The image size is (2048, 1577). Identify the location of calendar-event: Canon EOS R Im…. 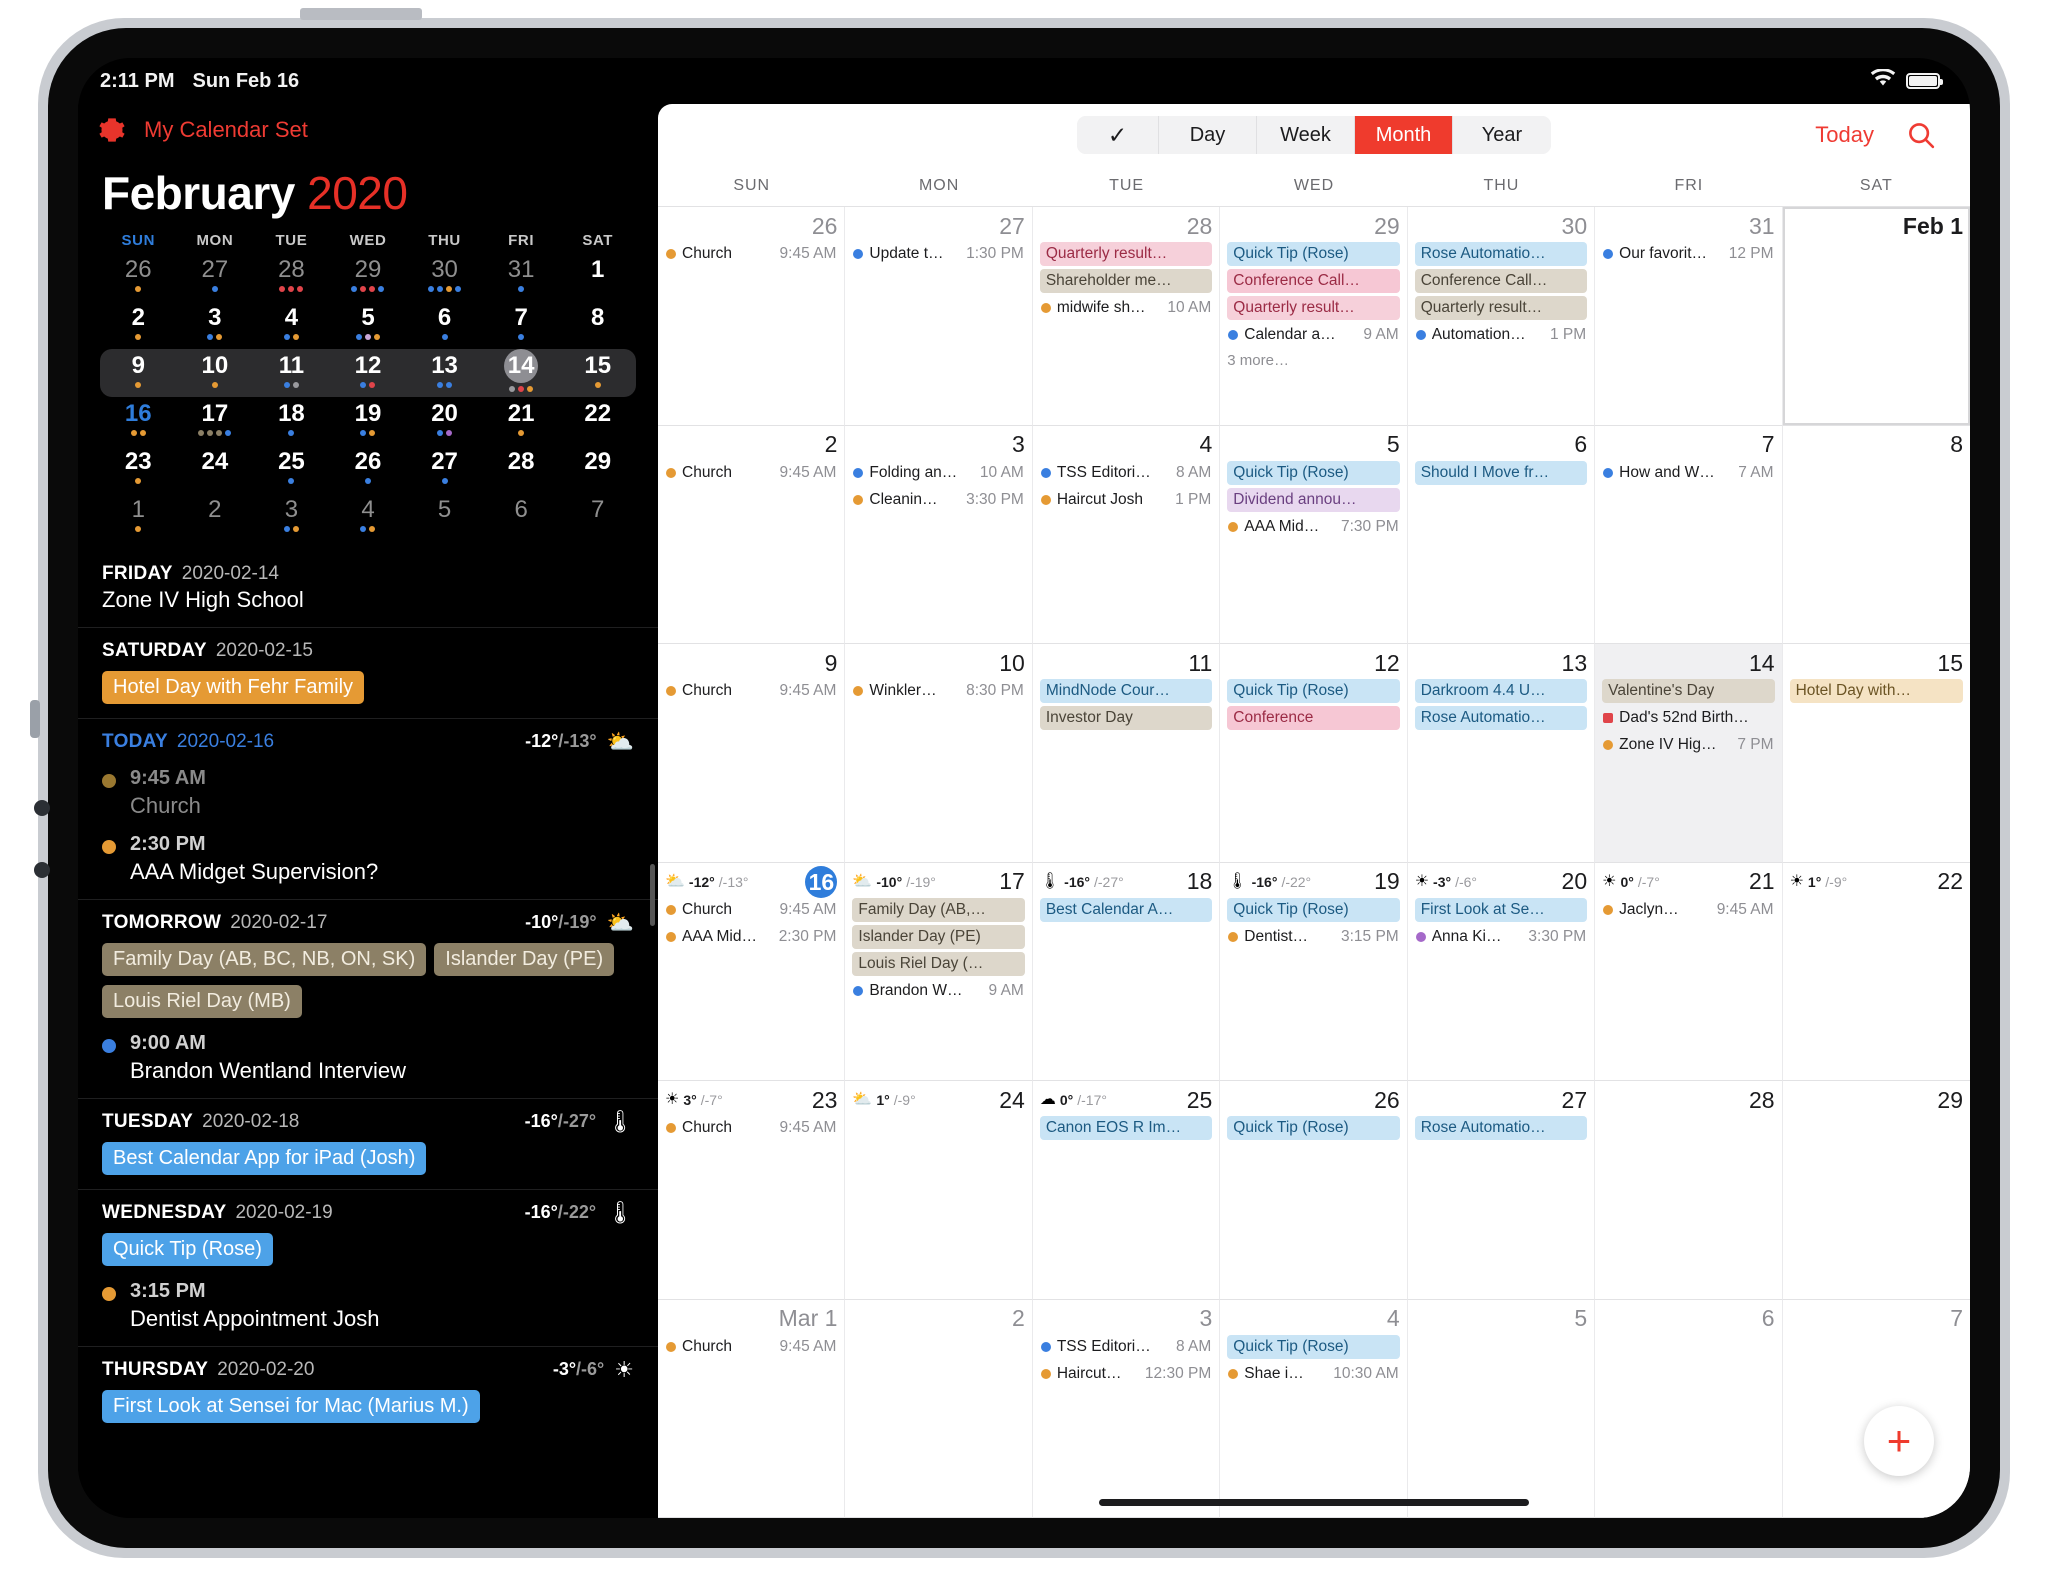
(1126, 1128).